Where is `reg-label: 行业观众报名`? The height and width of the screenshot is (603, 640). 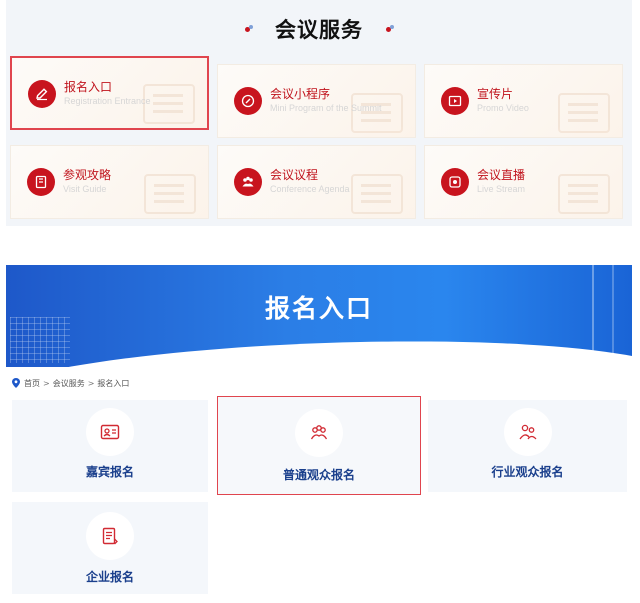 reg-label: 行业观众报名 is located at coordinates (527, 472).